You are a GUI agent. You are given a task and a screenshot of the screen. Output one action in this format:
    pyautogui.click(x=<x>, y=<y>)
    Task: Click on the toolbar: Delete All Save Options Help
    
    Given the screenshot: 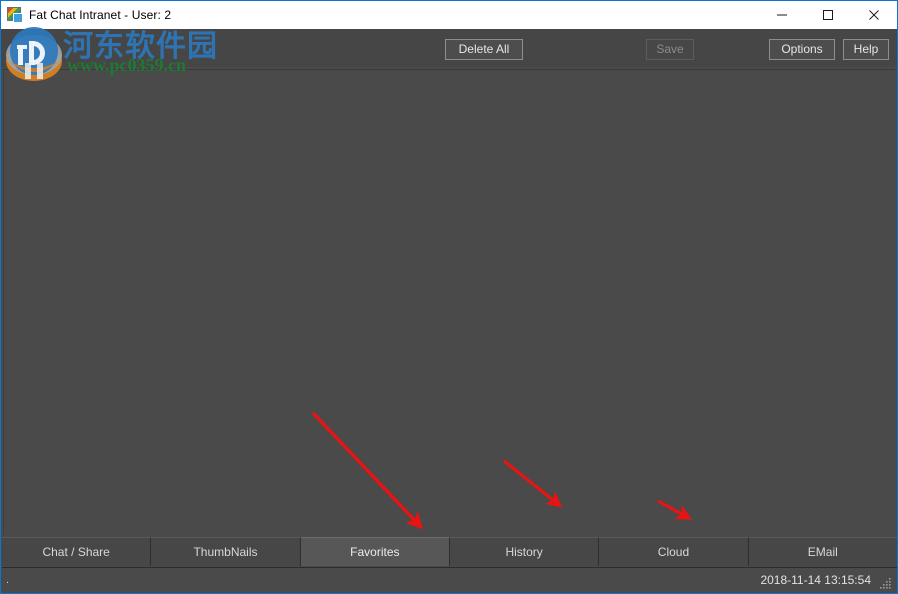 What is the action you would take?
    pyautogui.click(x=449, y=48)
    